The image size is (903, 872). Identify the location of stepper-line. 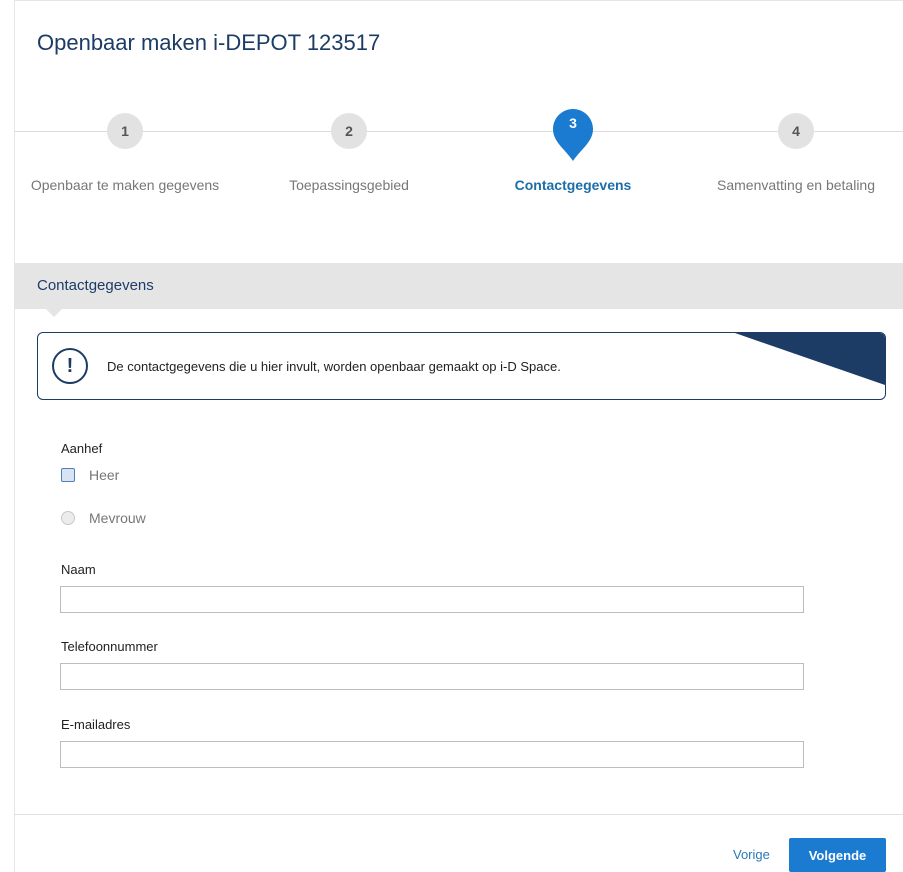
(458, 131).